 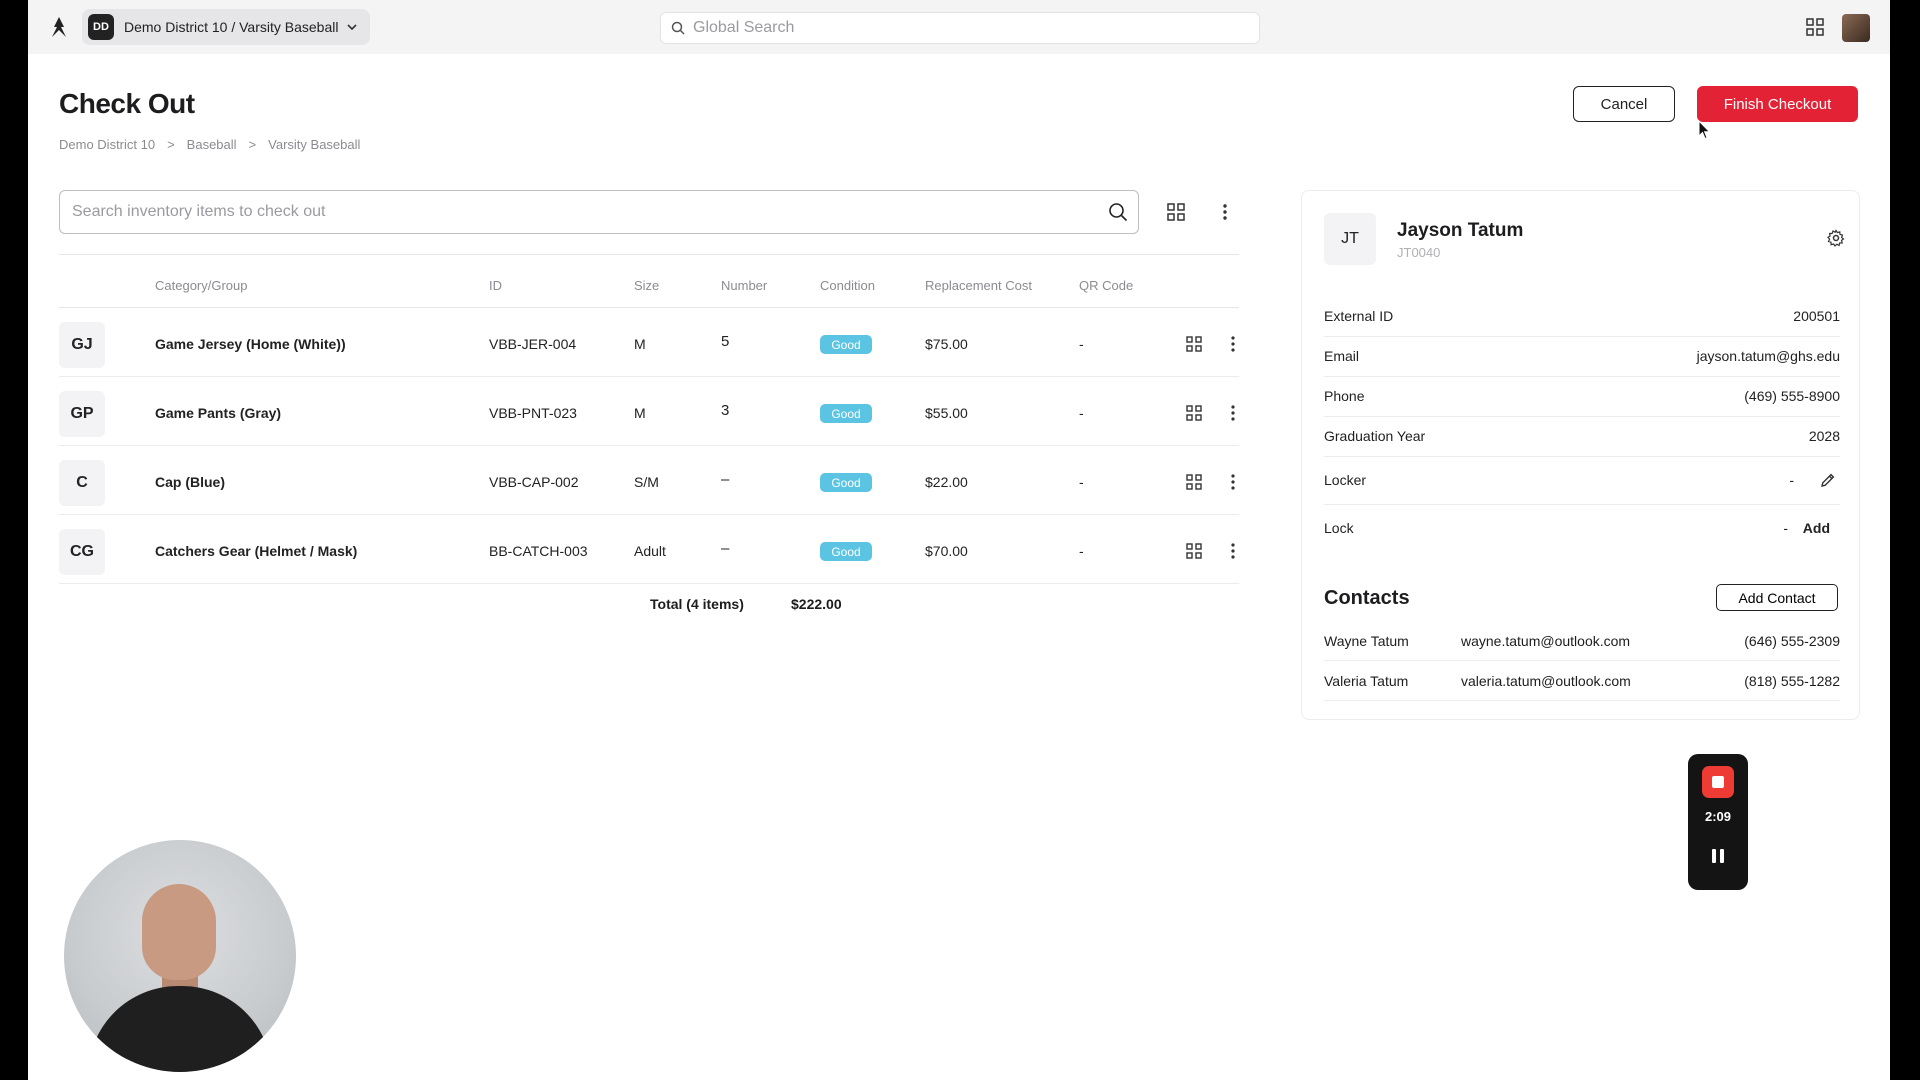 I want to click on qr-scan-icon, so click(x=1176, y=212).